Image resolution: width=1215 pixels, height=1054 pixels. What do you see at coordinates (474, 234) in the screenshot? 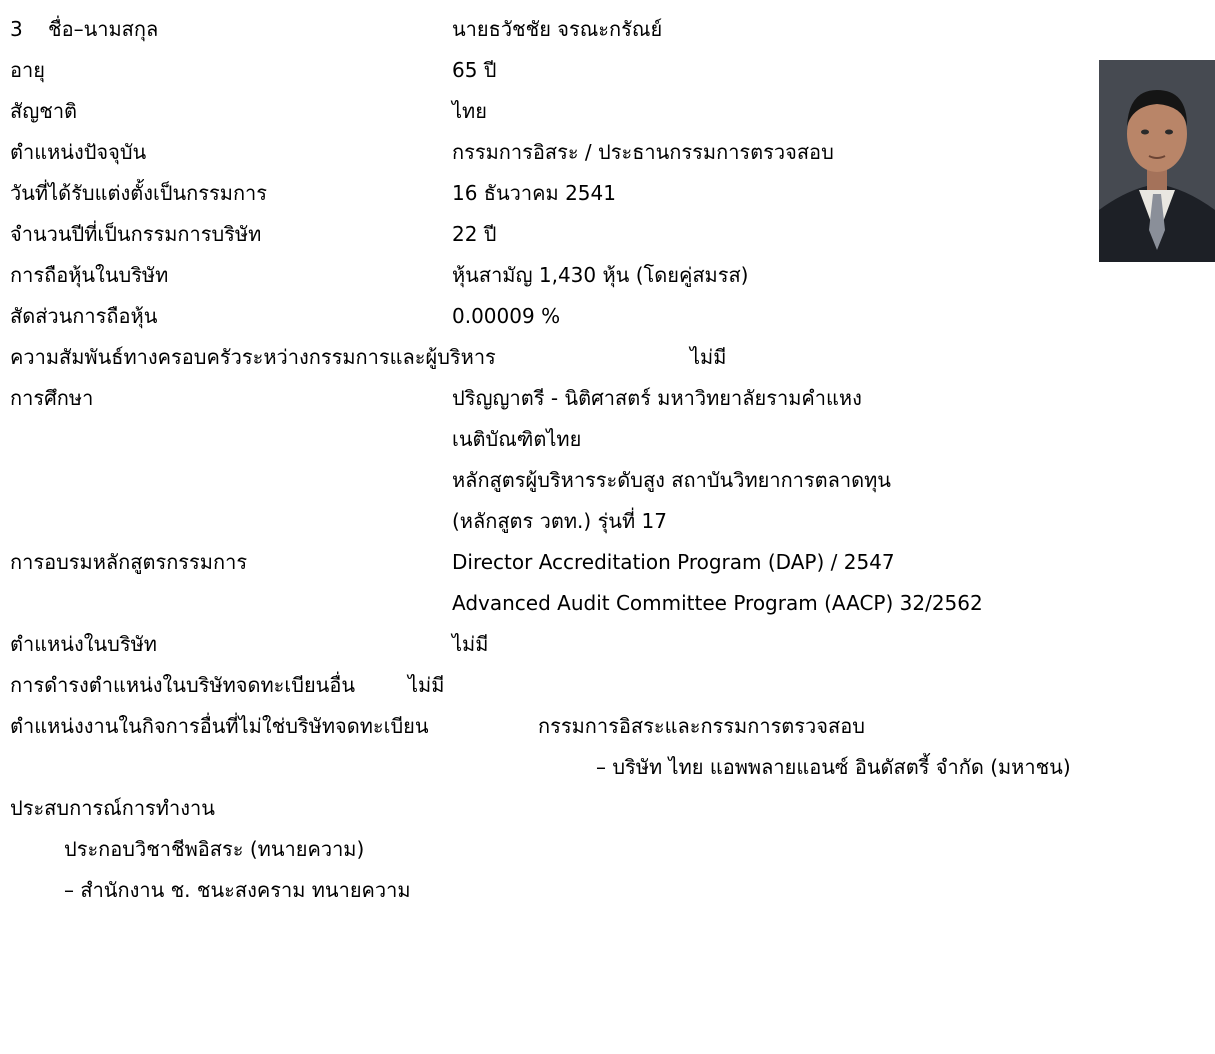
I see `years-value: 22 ปี` at bounding box center [474, 234].